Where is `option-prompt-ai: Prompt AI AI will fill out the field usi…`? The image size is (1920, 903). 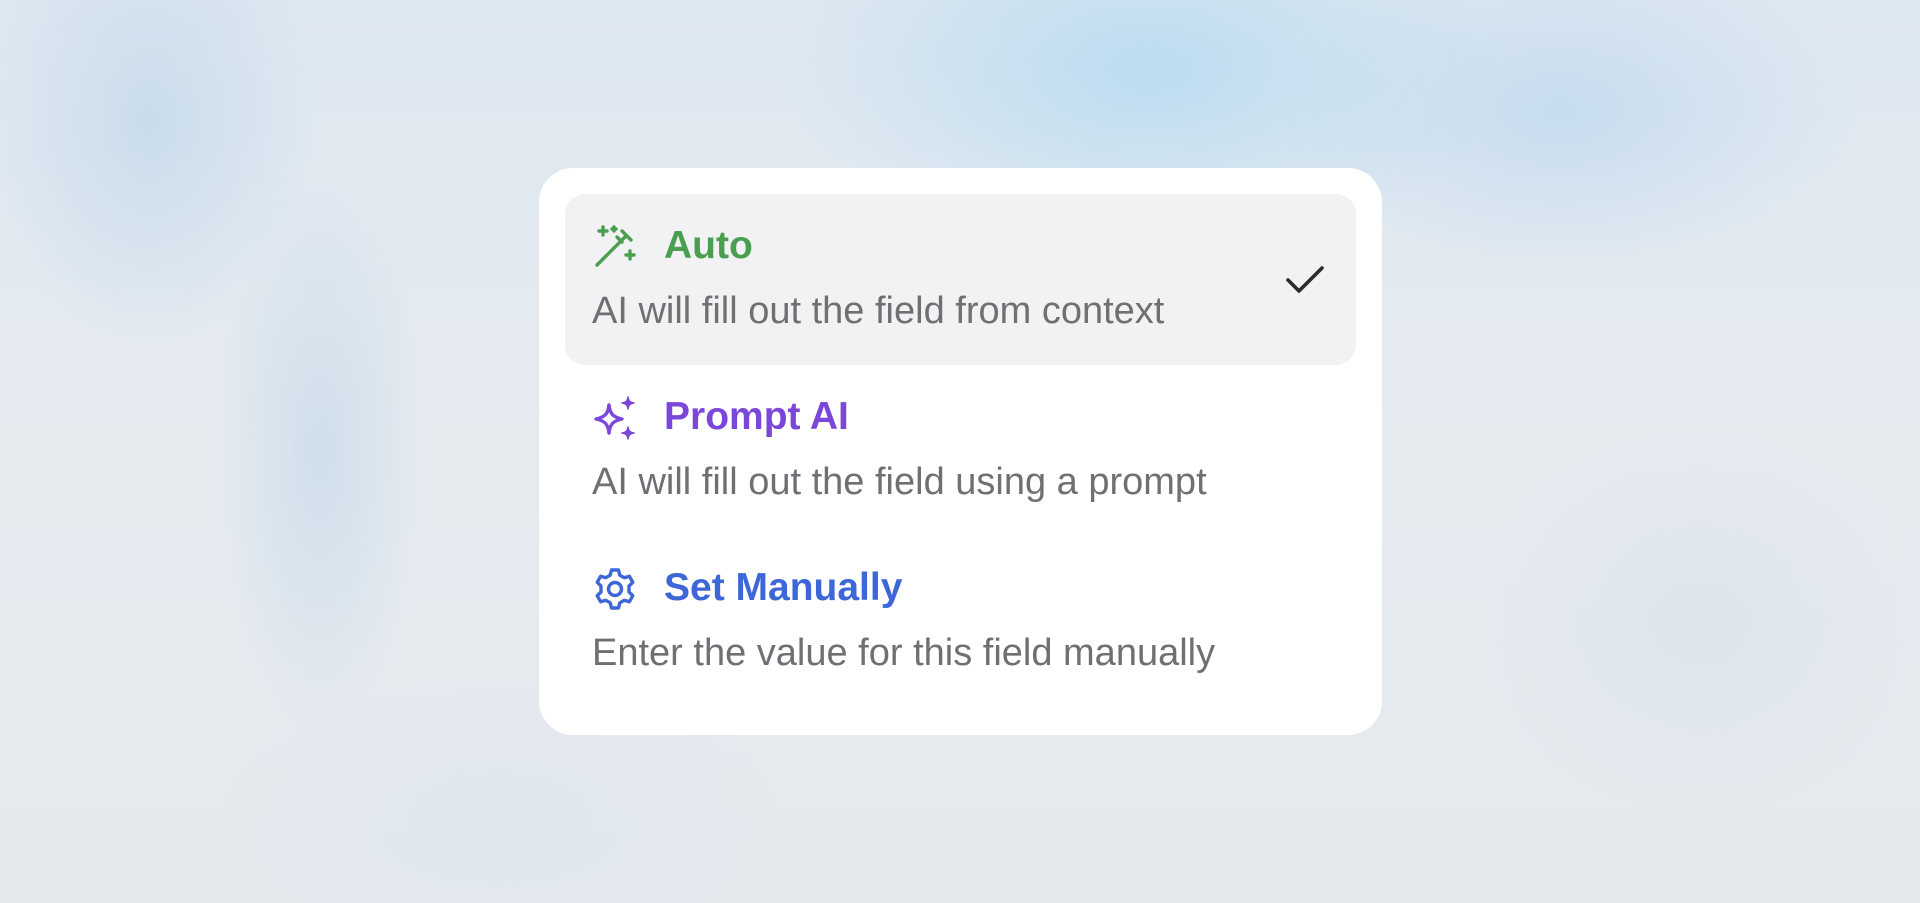
option-prompt-ai: Prompt AI AI will fill out the field usi… is located at coordinates (960, 450).